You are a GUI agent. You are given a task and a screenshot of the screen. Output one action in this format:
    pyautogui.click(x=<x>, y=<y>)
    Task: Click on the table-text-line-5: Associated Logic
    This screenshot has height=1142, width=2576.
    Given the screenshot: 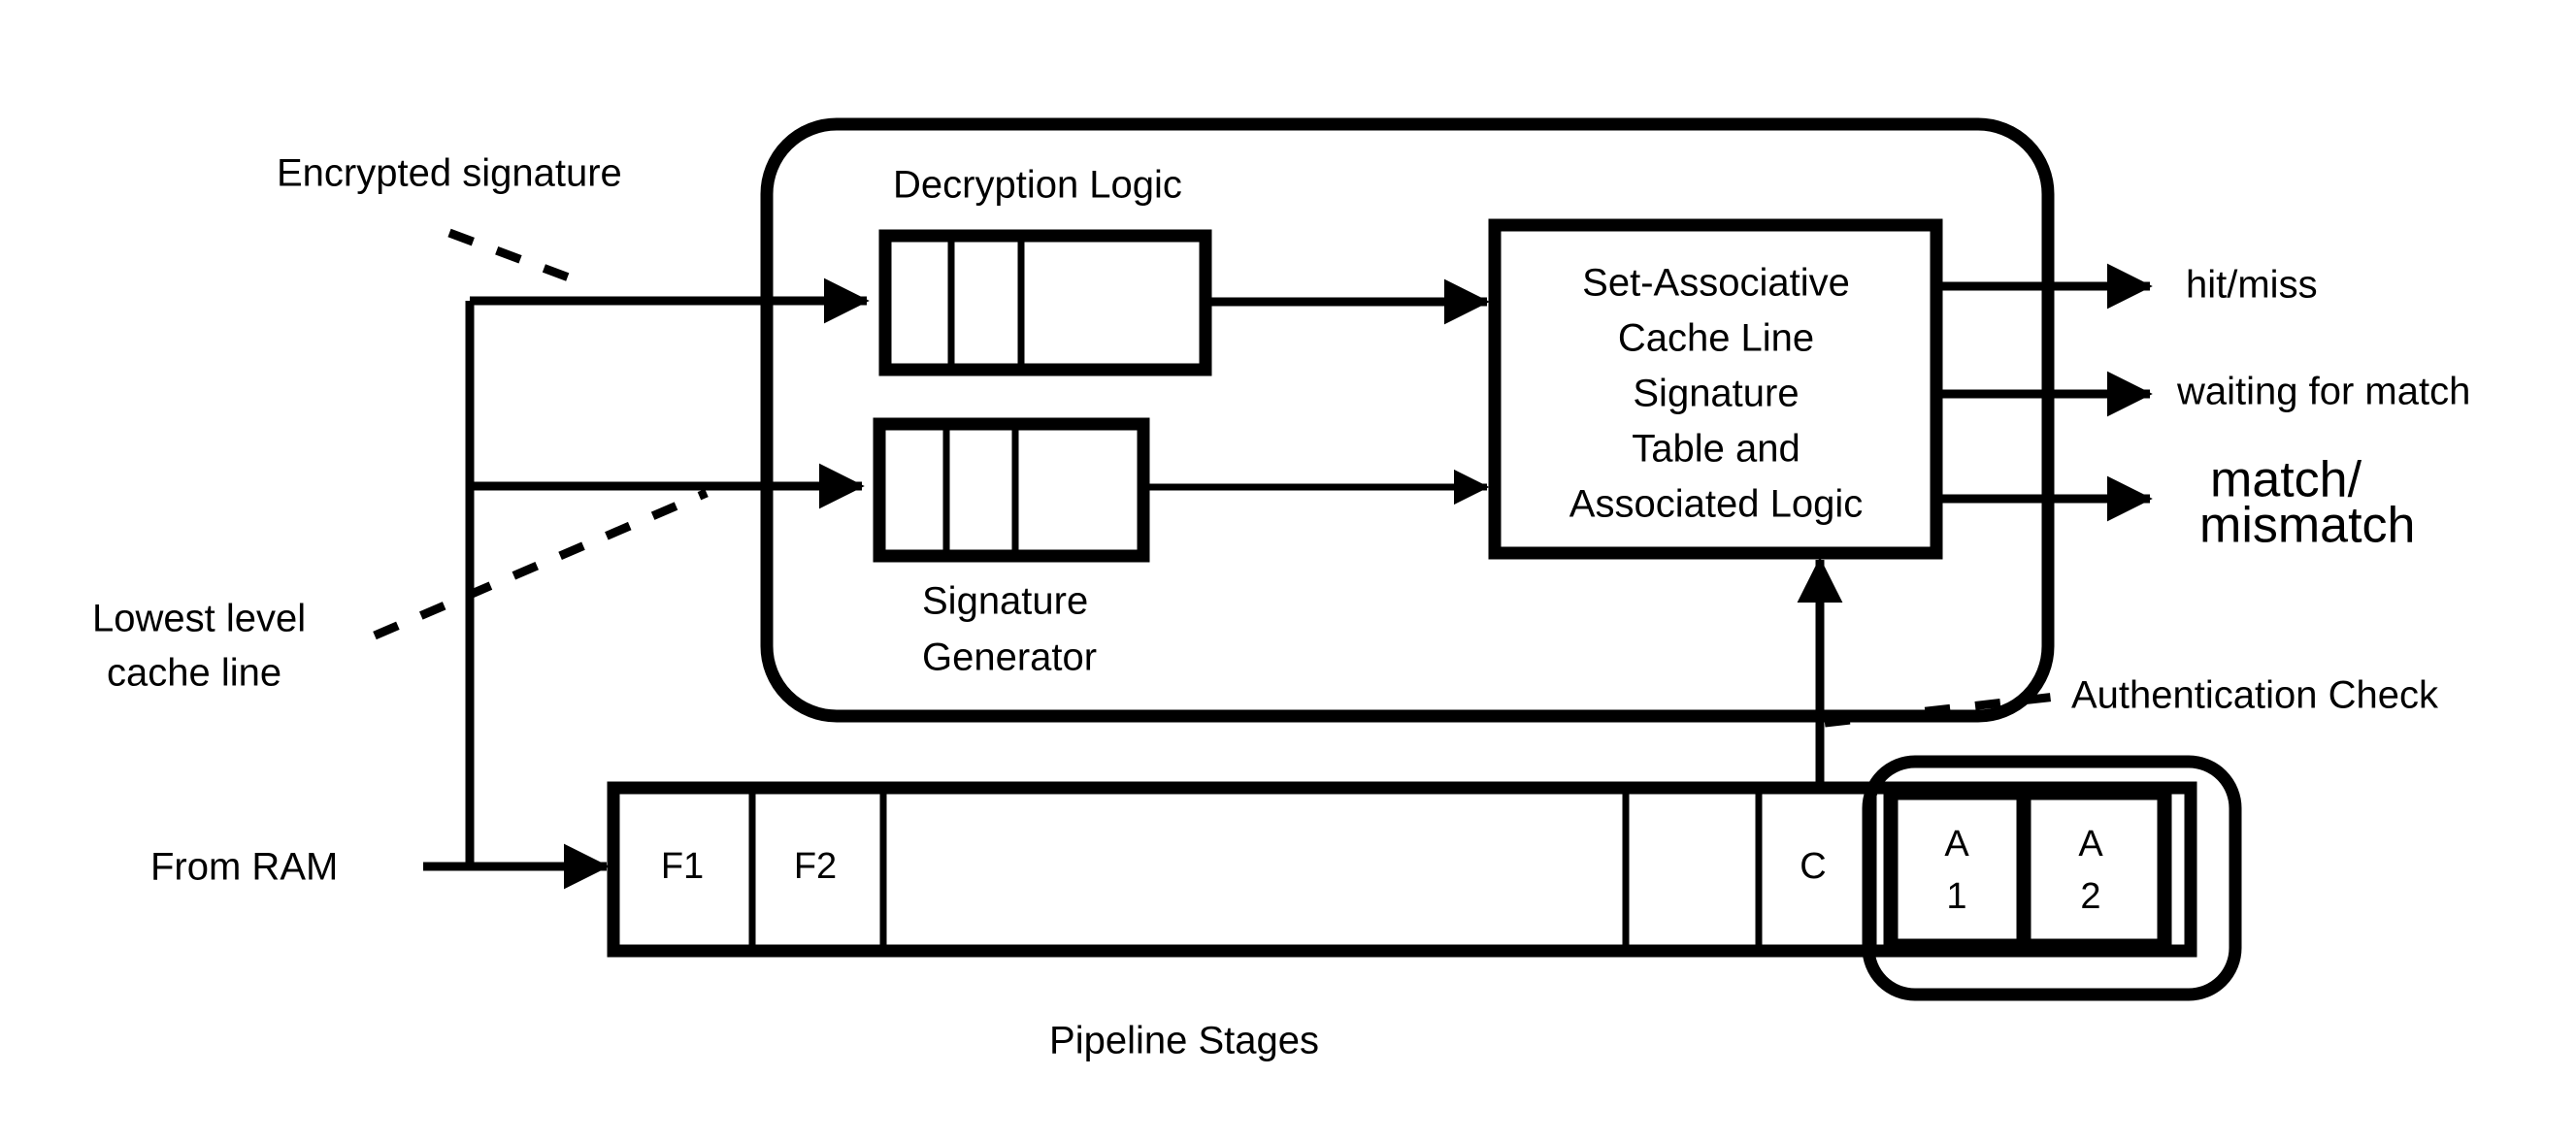 What is the action you would take?
    pyautogui.click(x=1716, y=504)
    